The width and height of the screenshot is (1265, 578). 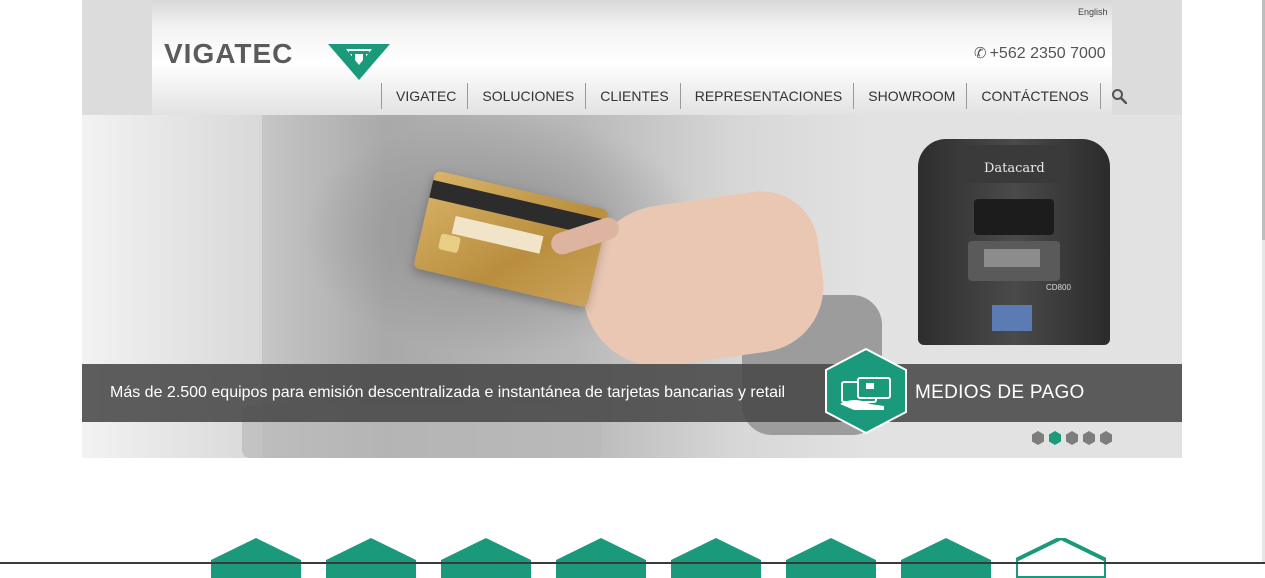 What do you see at coordinates (229, 53) in the screenshot?
I see `logo-text: VIGATEC` at bounding box center [229, 53].